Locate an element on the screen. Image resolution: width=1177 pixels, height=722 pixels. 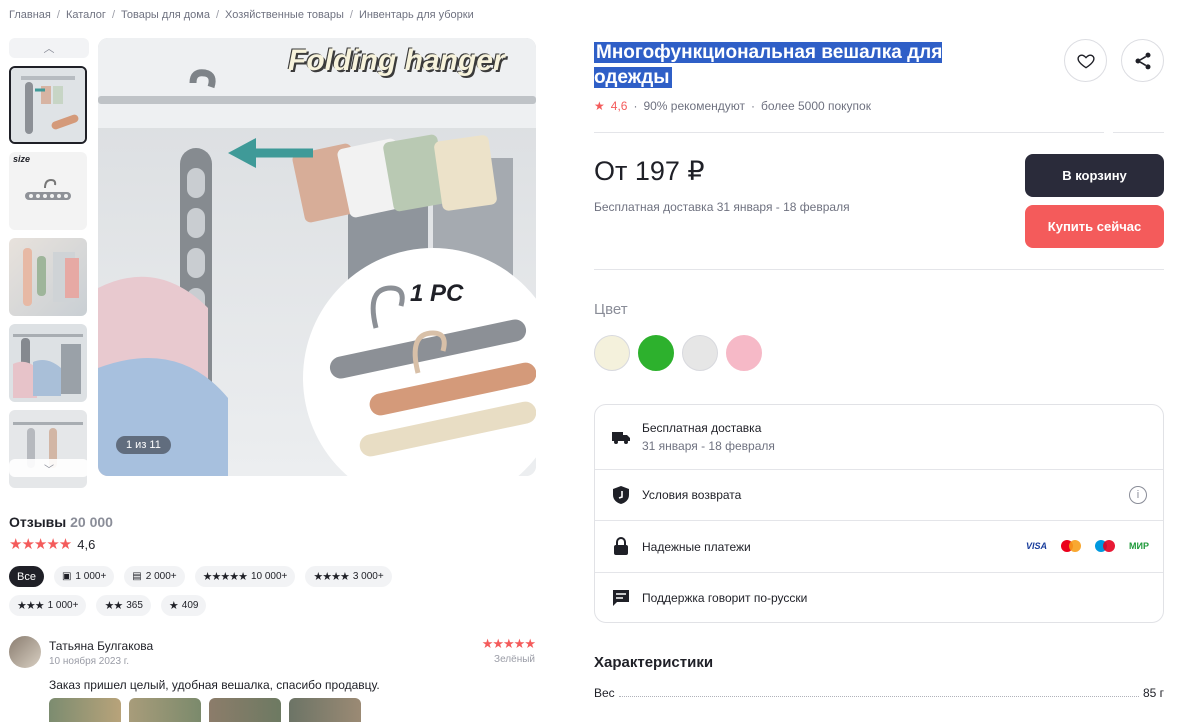
characteristic-name: Вес is located at coordinates (604, 693).